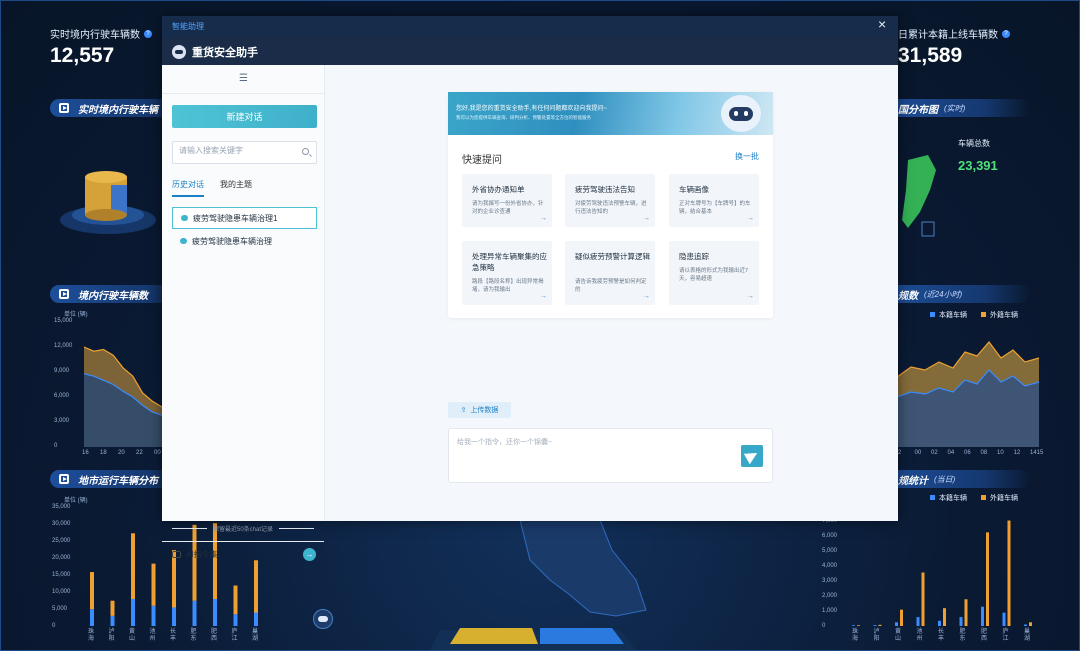 The width and height of the screenshot is (1080, 651). Describe the element at coordinates (941, 635) in the screenshot. I see `axis-tick-label: 长丰` at that location.